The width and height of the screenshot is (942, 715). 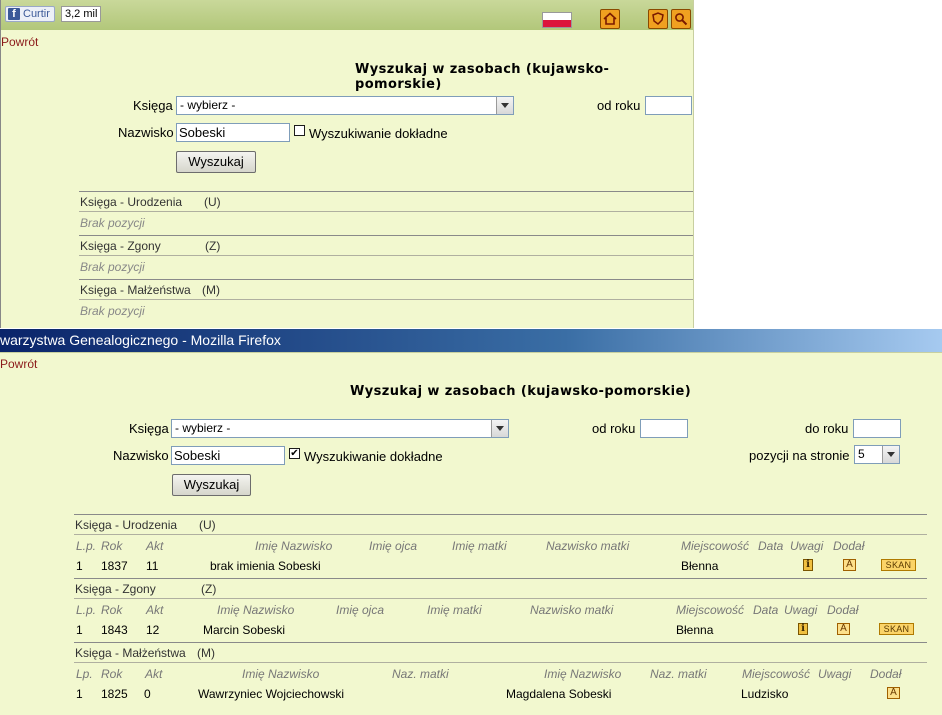 I want to click on magnifier-icon, so click(x=681, y=19).